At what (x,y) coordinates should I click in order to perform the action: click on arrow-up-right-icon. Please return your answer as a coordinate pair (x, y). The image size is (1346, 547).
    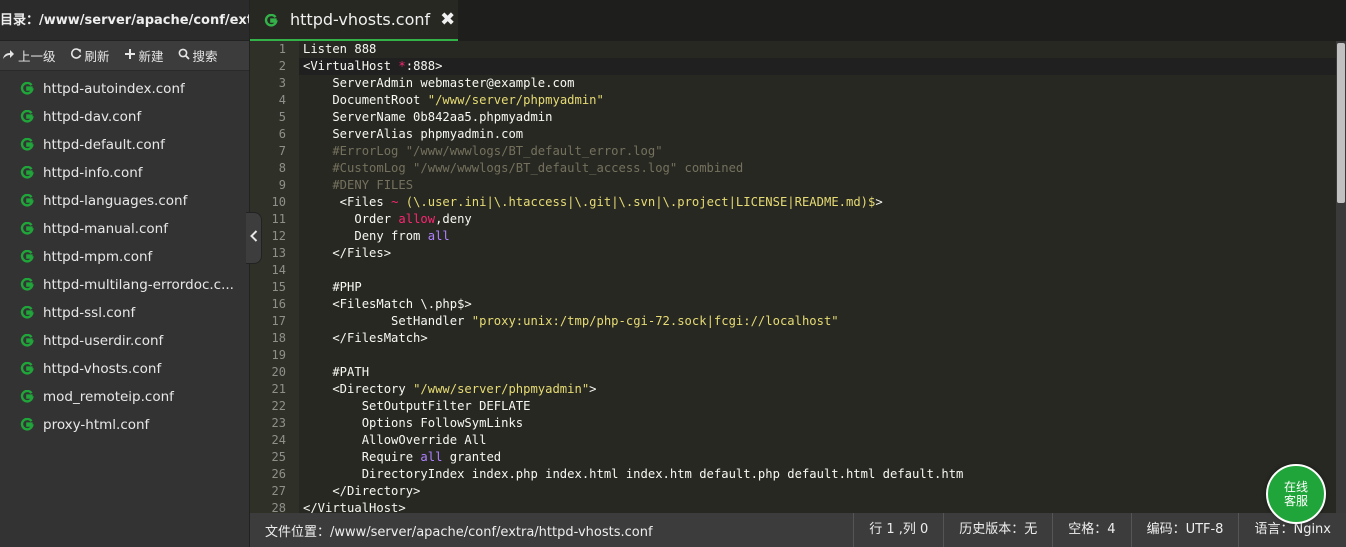
    Looking at the image, I should click on (8, 56).